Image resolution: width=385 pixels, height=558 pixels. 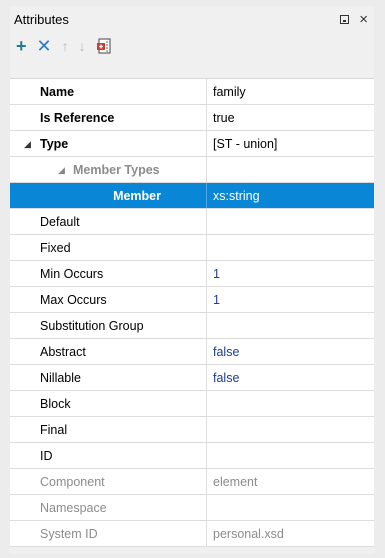 I want to click on row-min-occurs: Min Occurs 1, so click(x=192, y=274).